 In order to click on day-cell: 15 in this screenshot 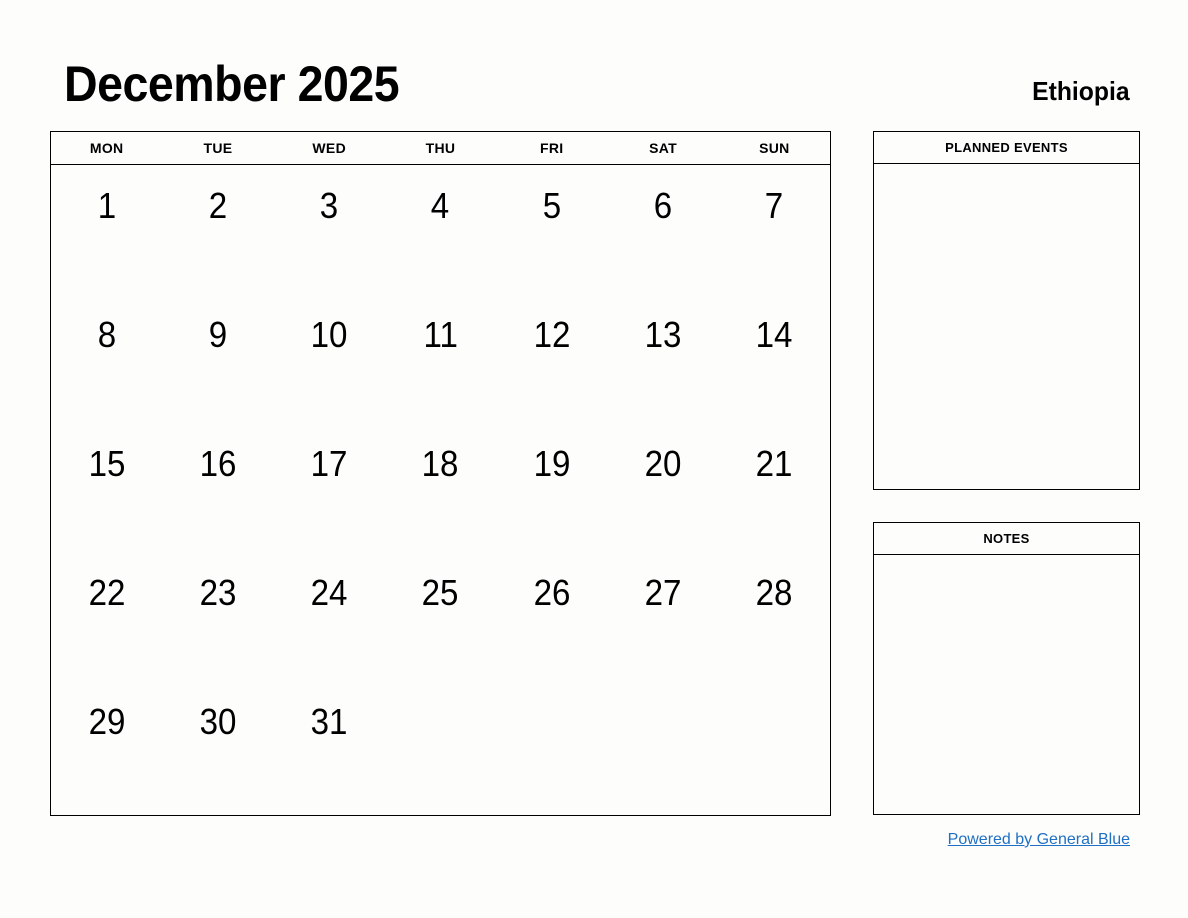, I will do `click(106, 487)`.